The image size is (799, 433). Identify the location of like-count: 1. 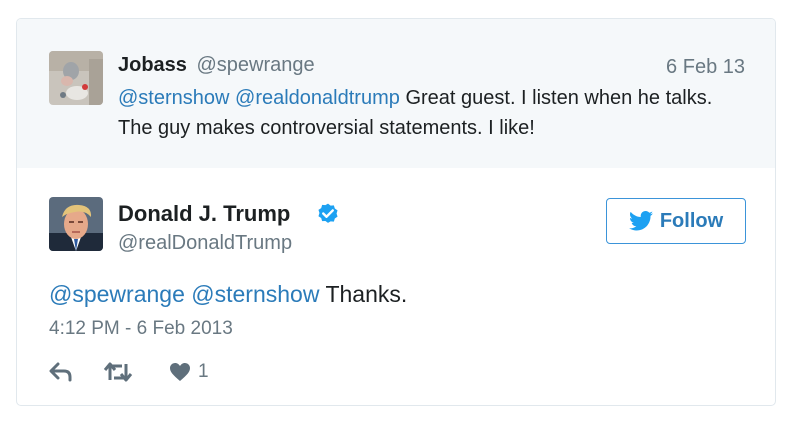
(203, 372).